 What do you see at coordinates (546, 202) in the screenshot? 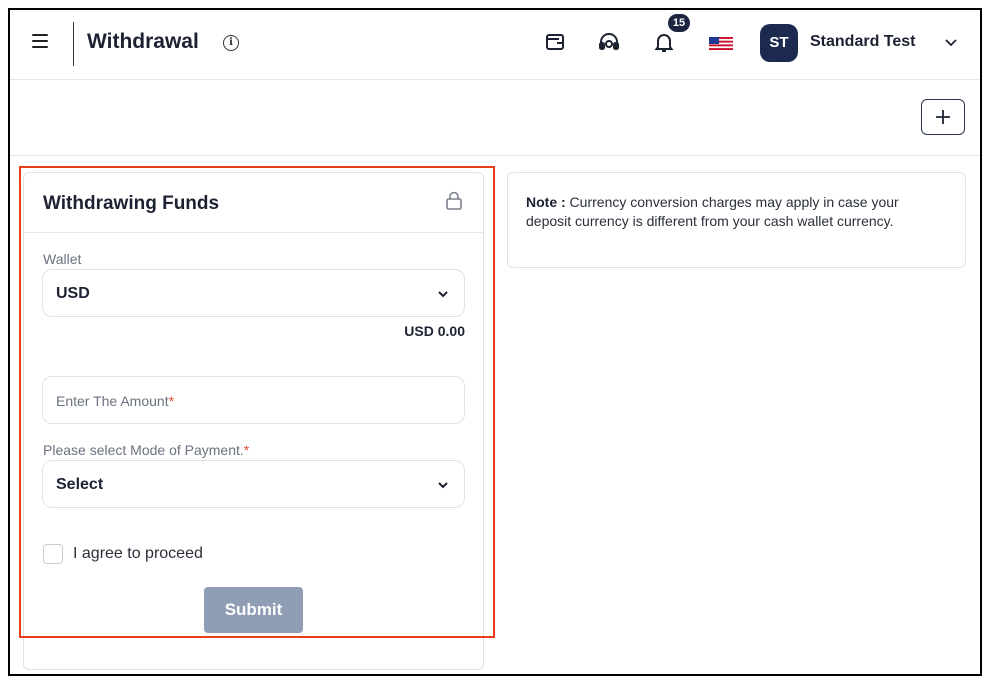
I see `note-label: Note :` at bounding box center [546, 202].